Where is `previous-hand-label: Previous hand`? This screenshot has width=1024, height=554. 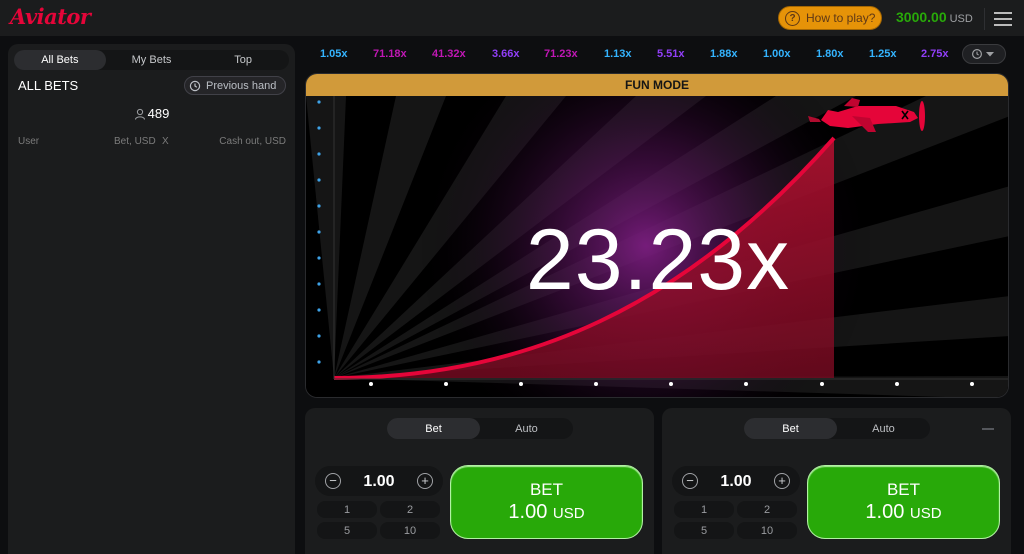 previous-hand-label: Previous hand is located at coordinates (241, 85).